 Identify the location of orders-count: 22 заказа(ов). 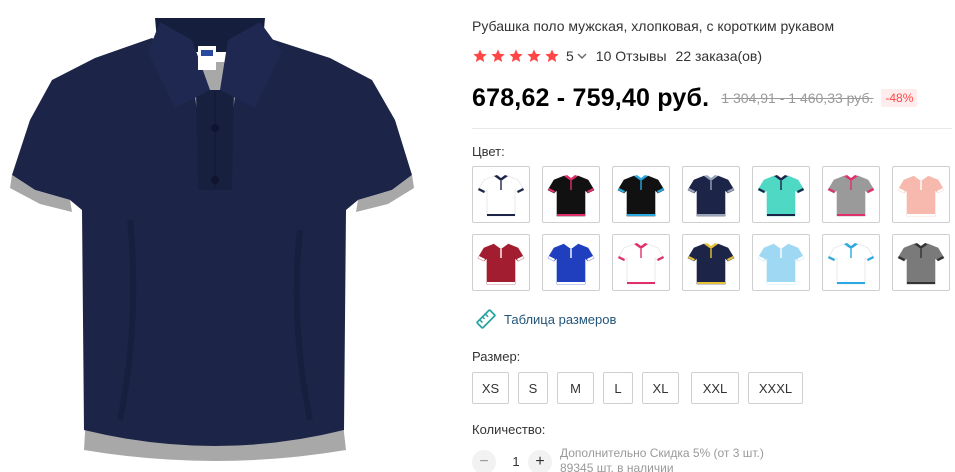
(719, 56).